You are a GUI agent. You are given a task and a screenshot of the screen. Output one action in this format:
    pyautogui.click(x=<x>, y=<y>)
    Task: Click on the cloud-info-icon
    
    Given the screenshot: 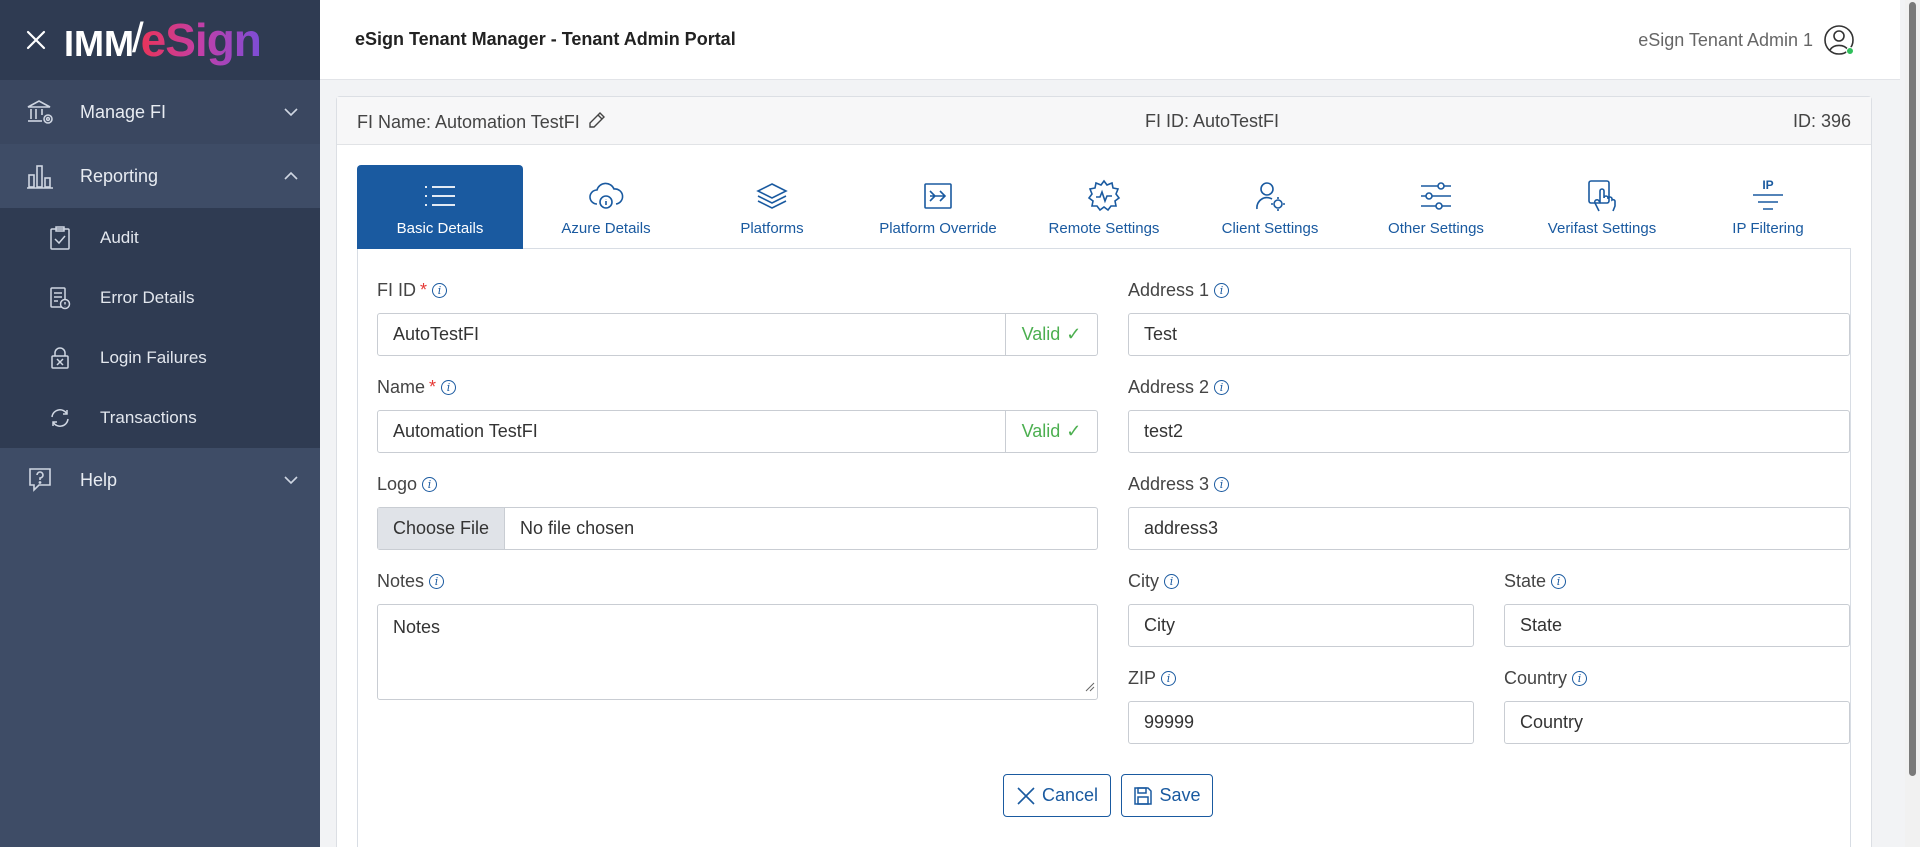 What is the action you would take?
    pyautogui.click(x=606, y=196)
    